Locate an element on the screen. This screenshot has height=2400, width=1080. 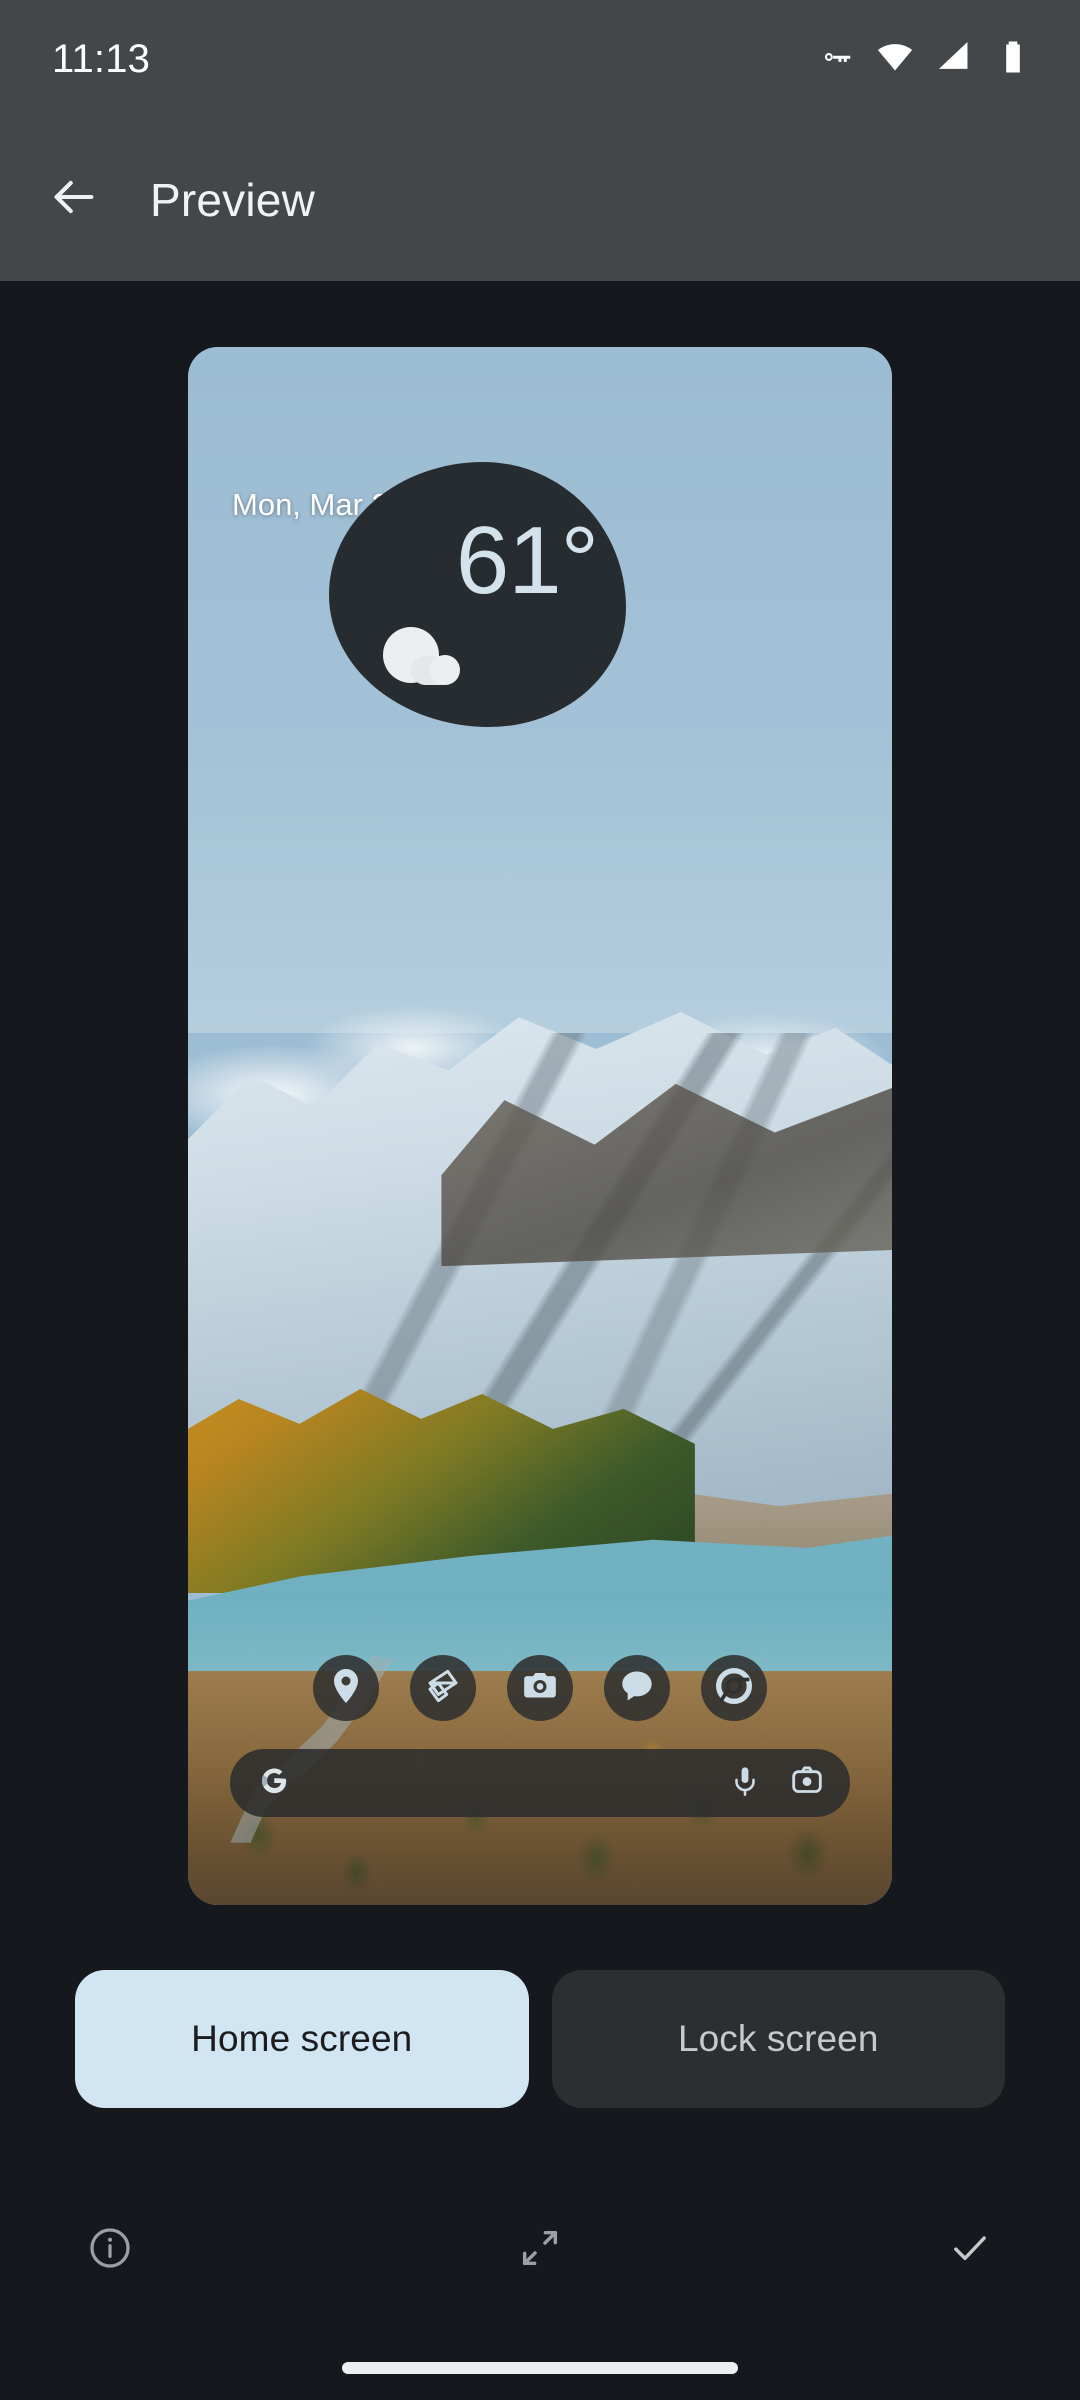
info-icon is located at coordinates (110, 2250).